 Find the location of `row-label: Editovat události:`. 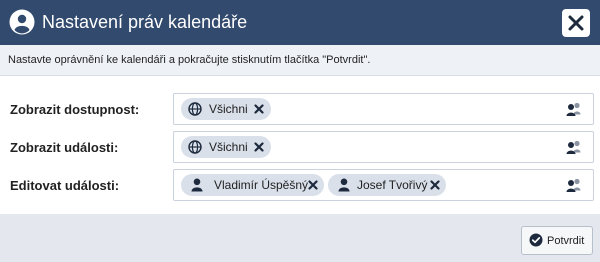

row-label: Editovat události: is located at coordinates (65, 185).